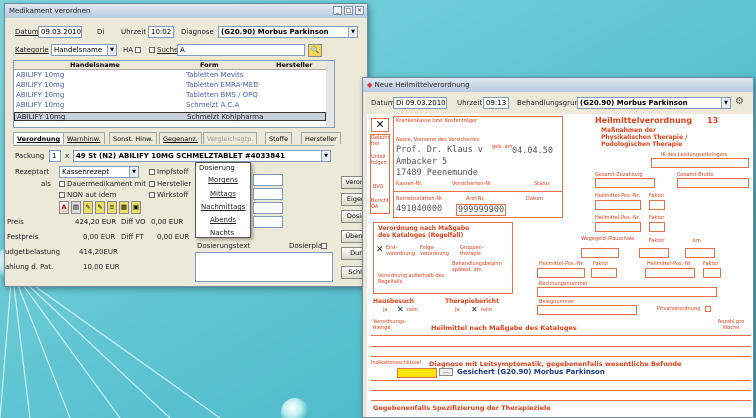 The width and height of the screenshot is (756, 418). Describe the element at coordinates (78, 50) in the screenshot. I see `kategorie-value: Handelsname` at that location.